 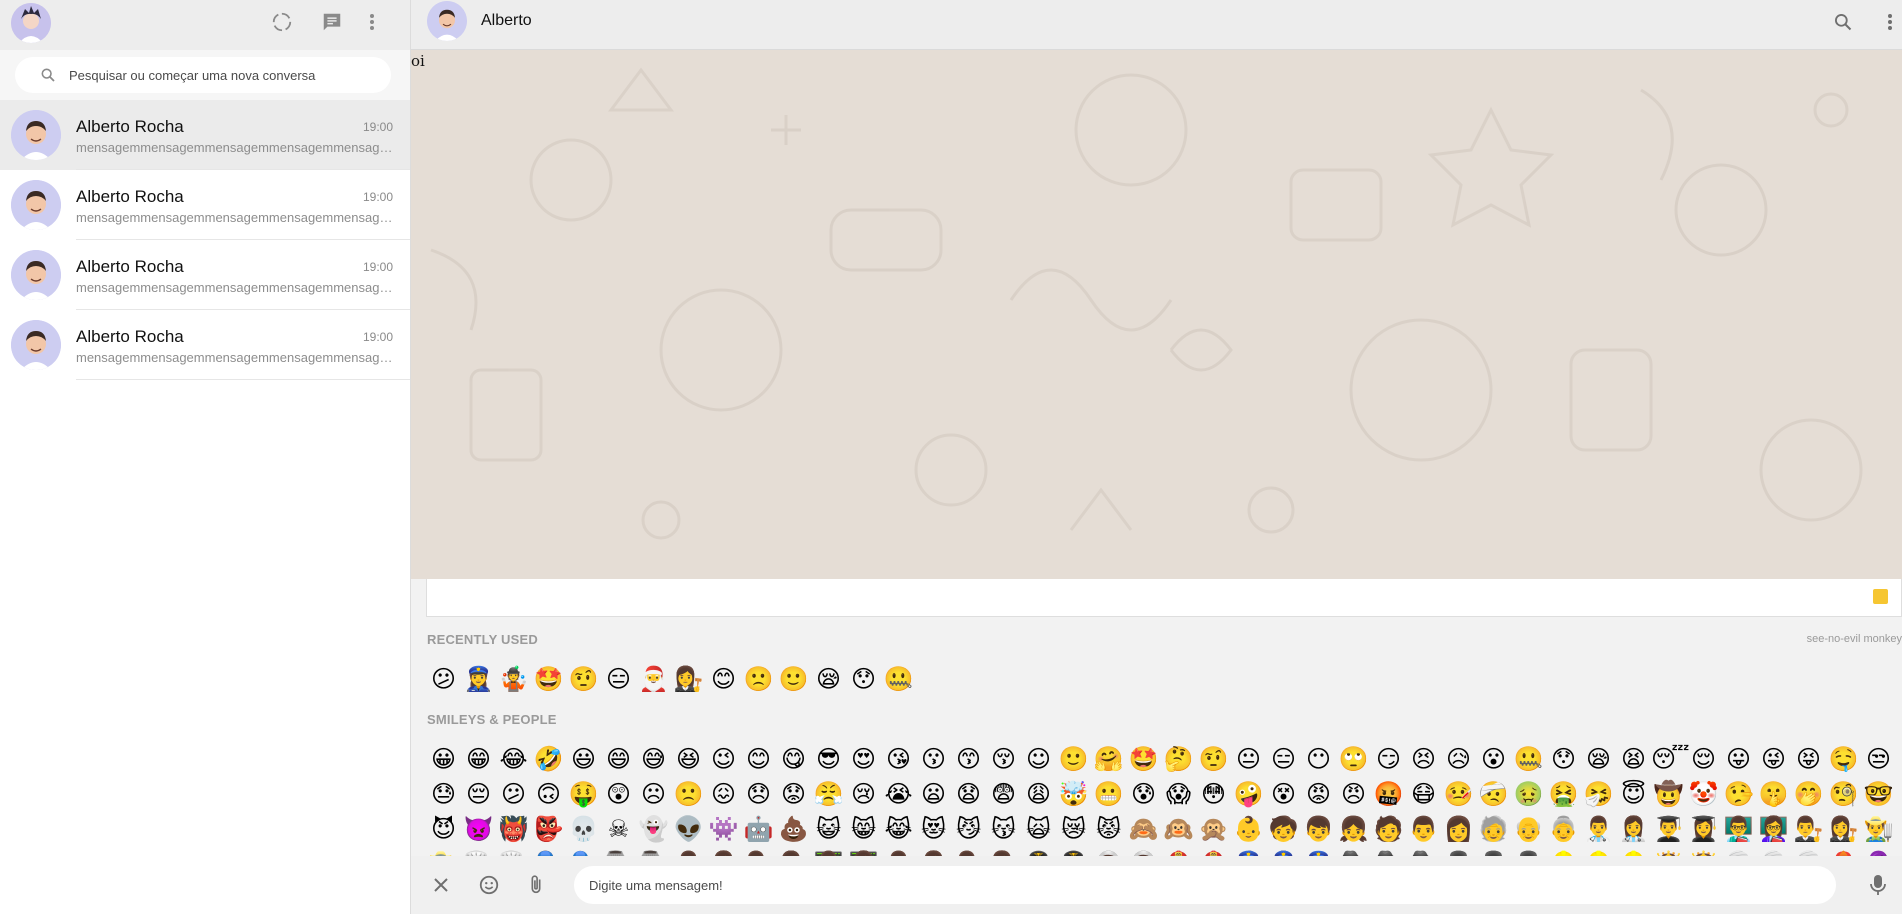 What do you see at coordinates (1073, 759) in the screenshot?
I see `emoji-button: 🙂` at bounding box center [1073, 759].